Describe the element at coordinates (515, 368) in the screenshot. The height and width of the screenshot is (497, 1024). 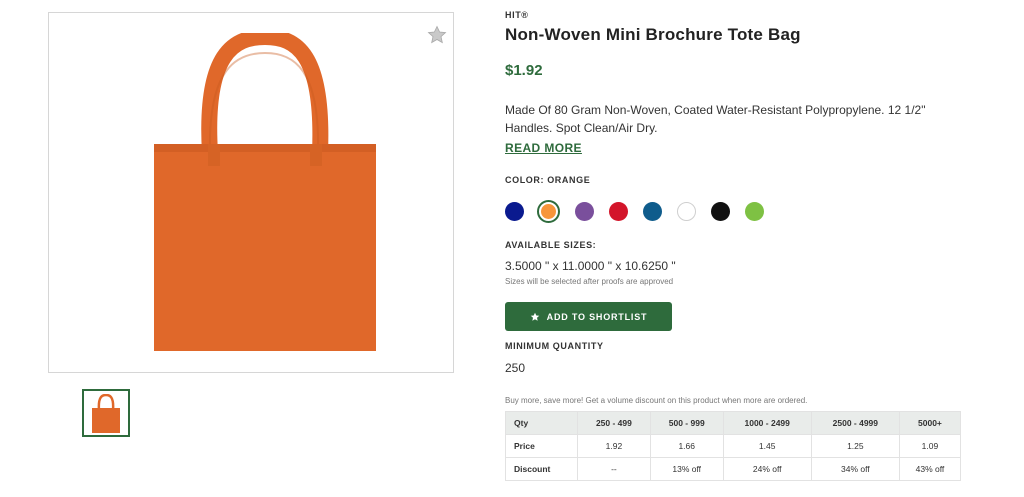
I see `minimum-quantity-value: 250` at that location.